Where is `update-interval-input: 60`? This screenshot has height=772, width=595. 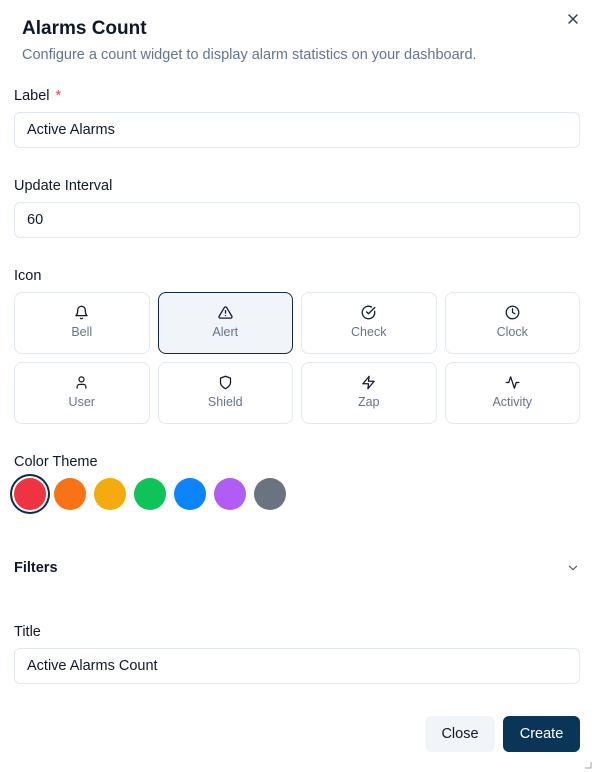
update-interval-input: 60 is located at coordinates (297, 220).